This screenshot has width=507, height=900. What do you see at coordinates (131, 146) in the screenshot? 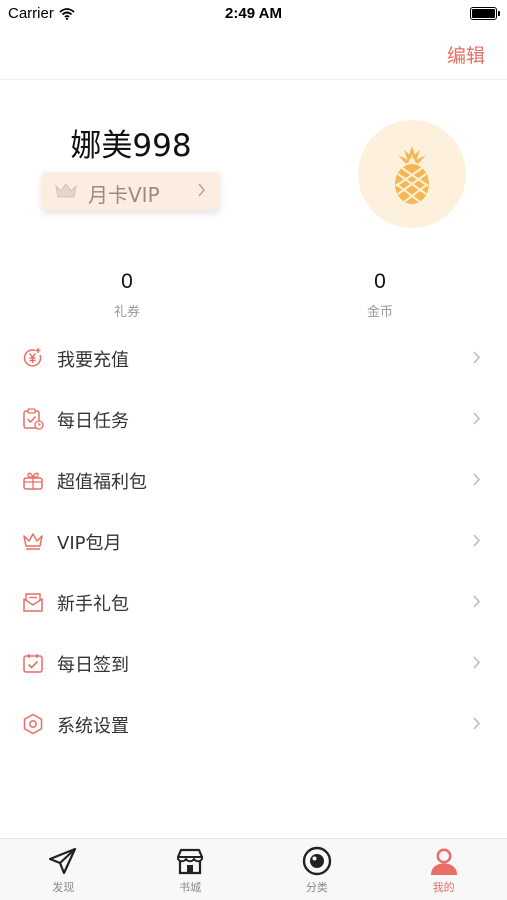
I see `username: 娜美998` at bounding box center [131, 146].